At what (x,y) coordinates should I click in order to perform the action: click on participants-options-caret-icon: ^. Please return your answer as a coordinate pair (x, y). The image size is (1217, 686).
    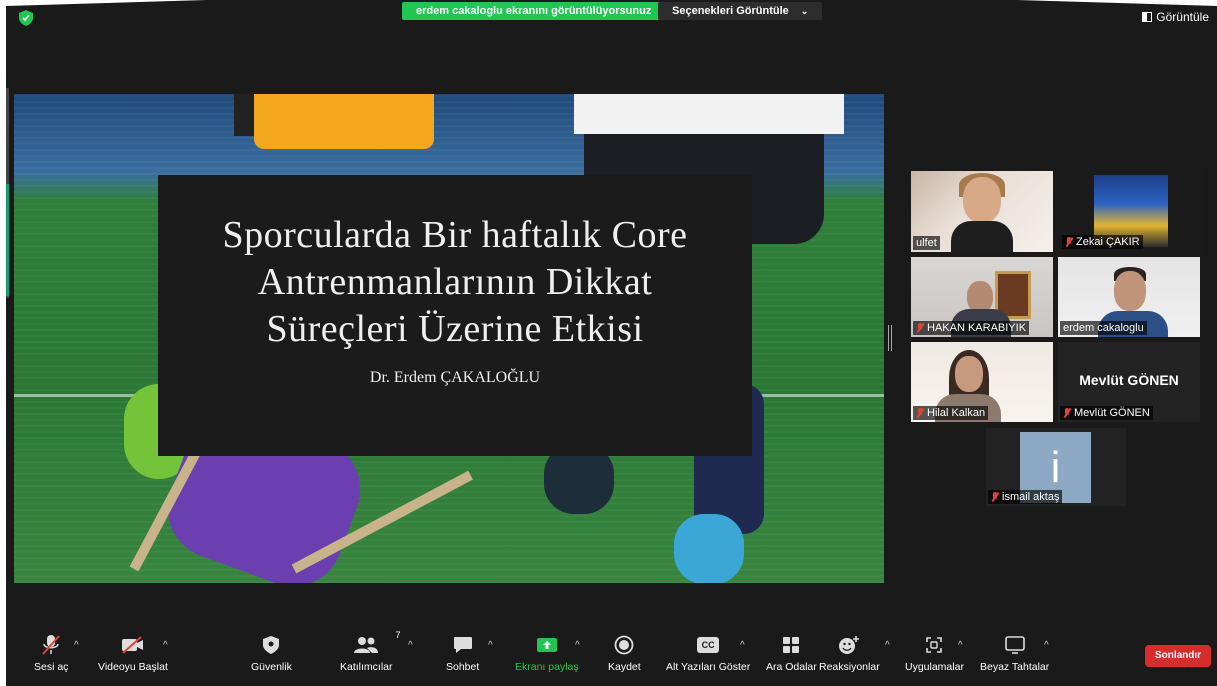
    Looking at the image, I should click on (410, 645).